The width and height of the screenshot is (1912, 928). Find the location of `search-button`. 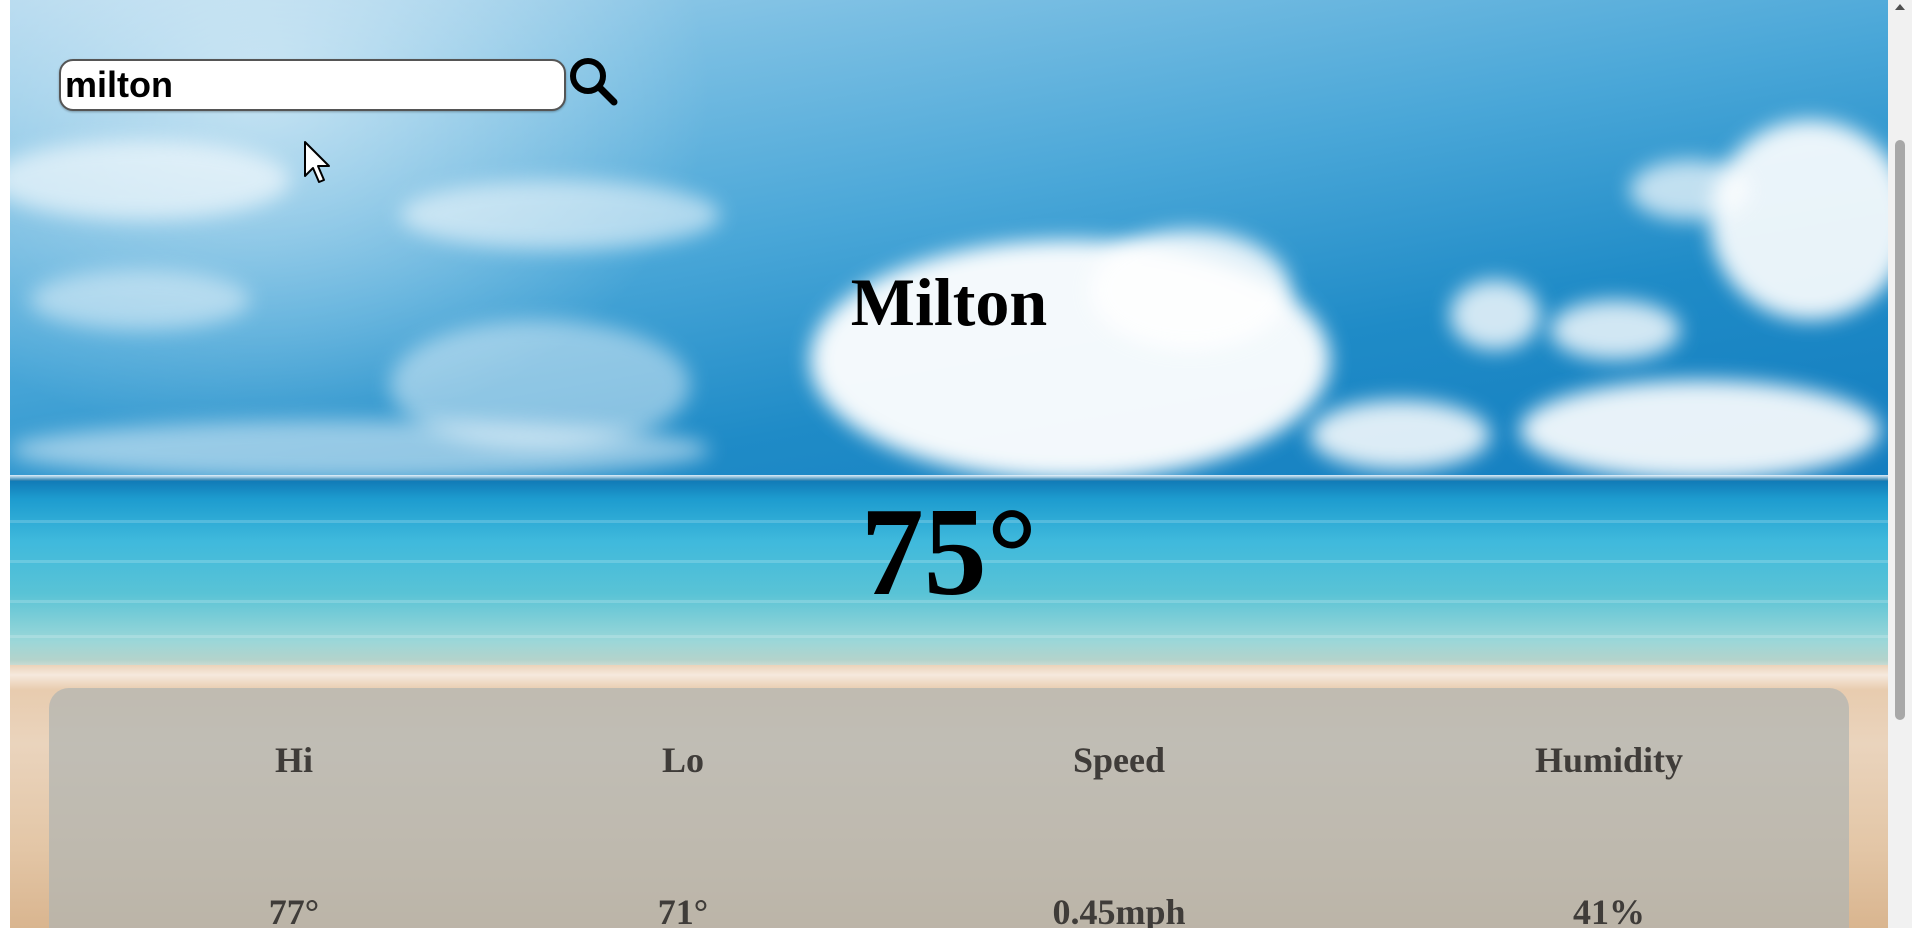

search-button is located at coordinates (593, 81).